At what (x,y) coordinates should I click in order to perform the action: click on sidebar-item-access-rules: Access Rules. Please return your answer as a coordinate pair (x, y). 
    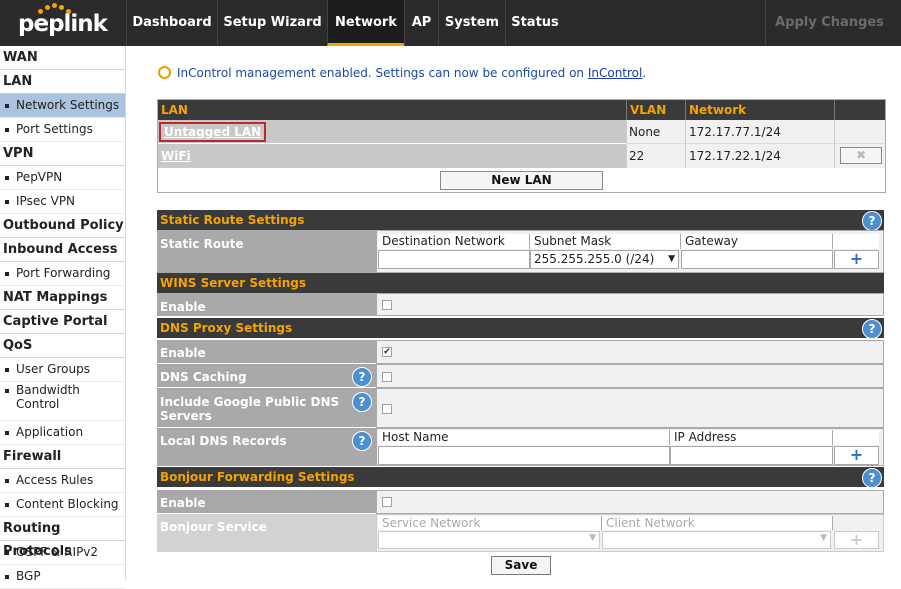
    Looking at the image, I should click on (62, 481).